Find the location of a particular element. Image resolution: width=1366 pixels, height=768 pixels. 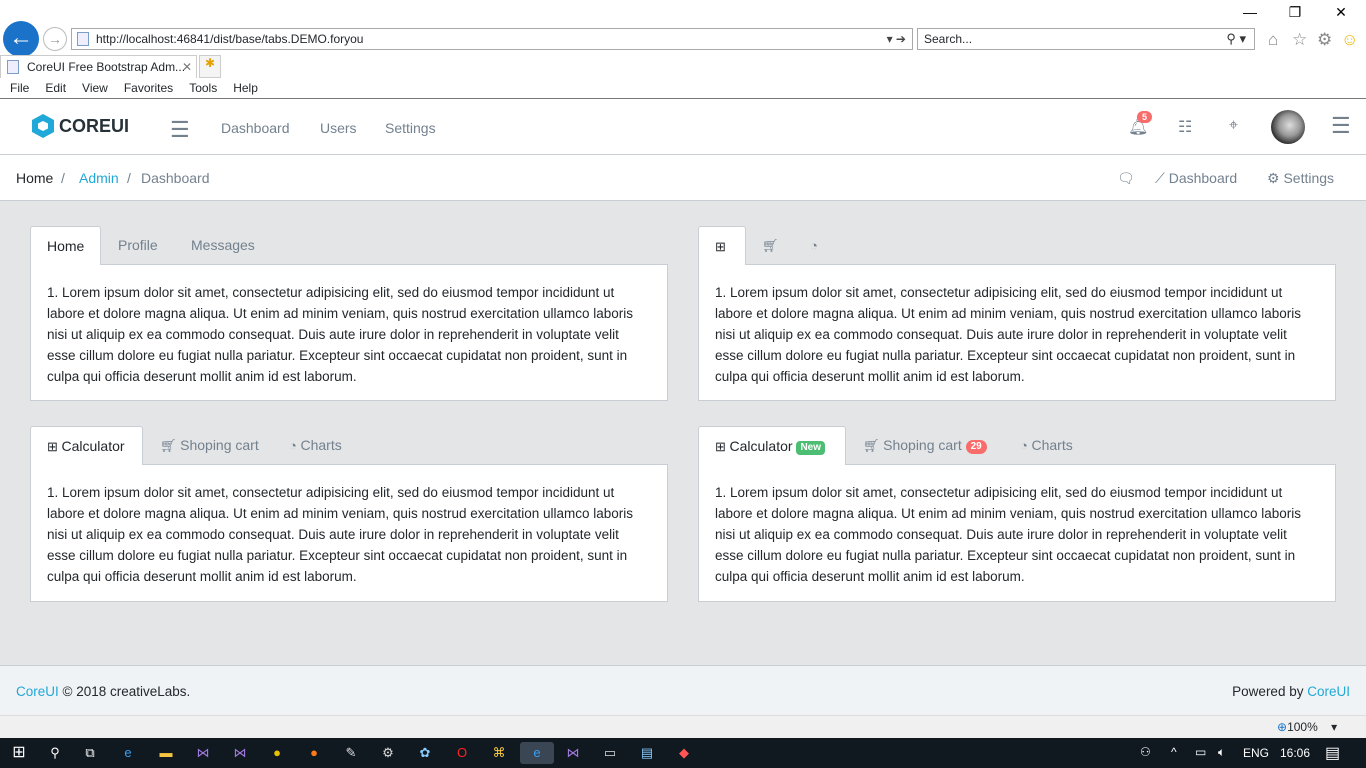

location-pin-icon: ⌖ is located at coordinates (1233, 126).